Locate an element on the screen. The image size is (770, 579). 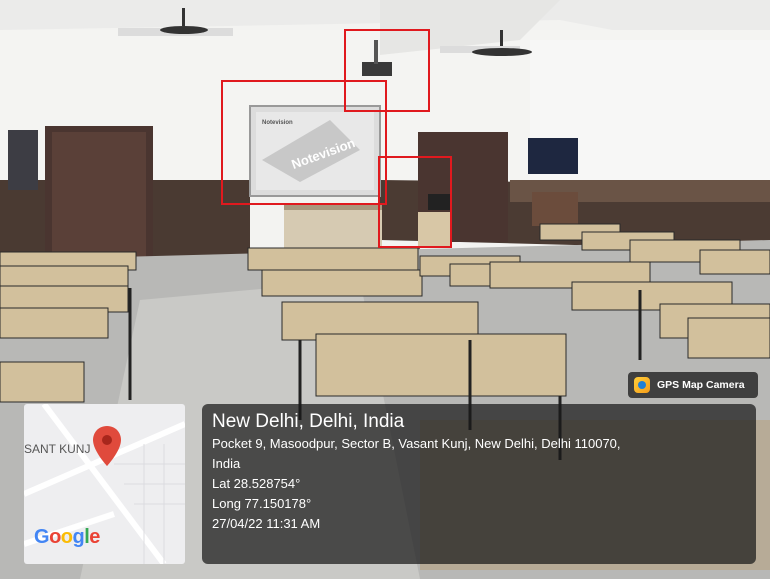
google-logo-letter: e is located at coordinates (94, 537).